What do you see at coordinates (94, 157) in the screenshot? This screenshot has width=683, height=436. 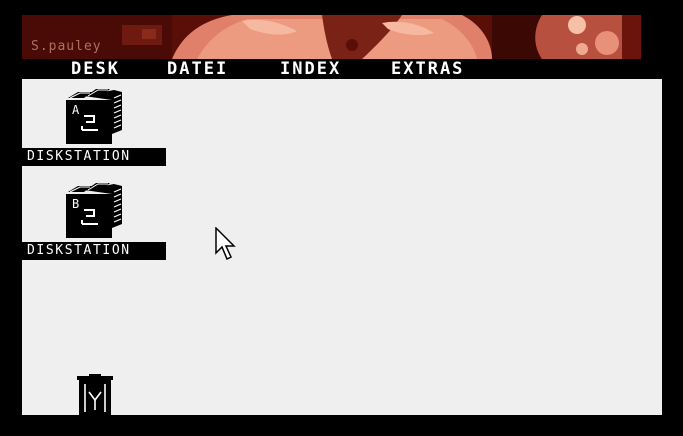 I see `drive-a-label: DISKSTATION` at bounding box center [94, 157].